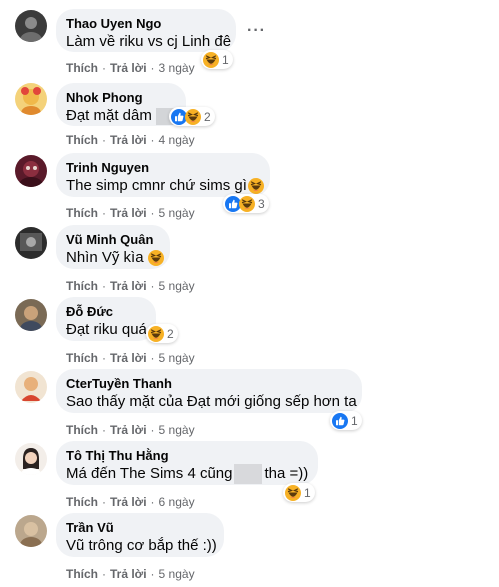  Describe the element at coordinates (261, 203) in the screenshot. I see `reaction-count: 3` at that location.